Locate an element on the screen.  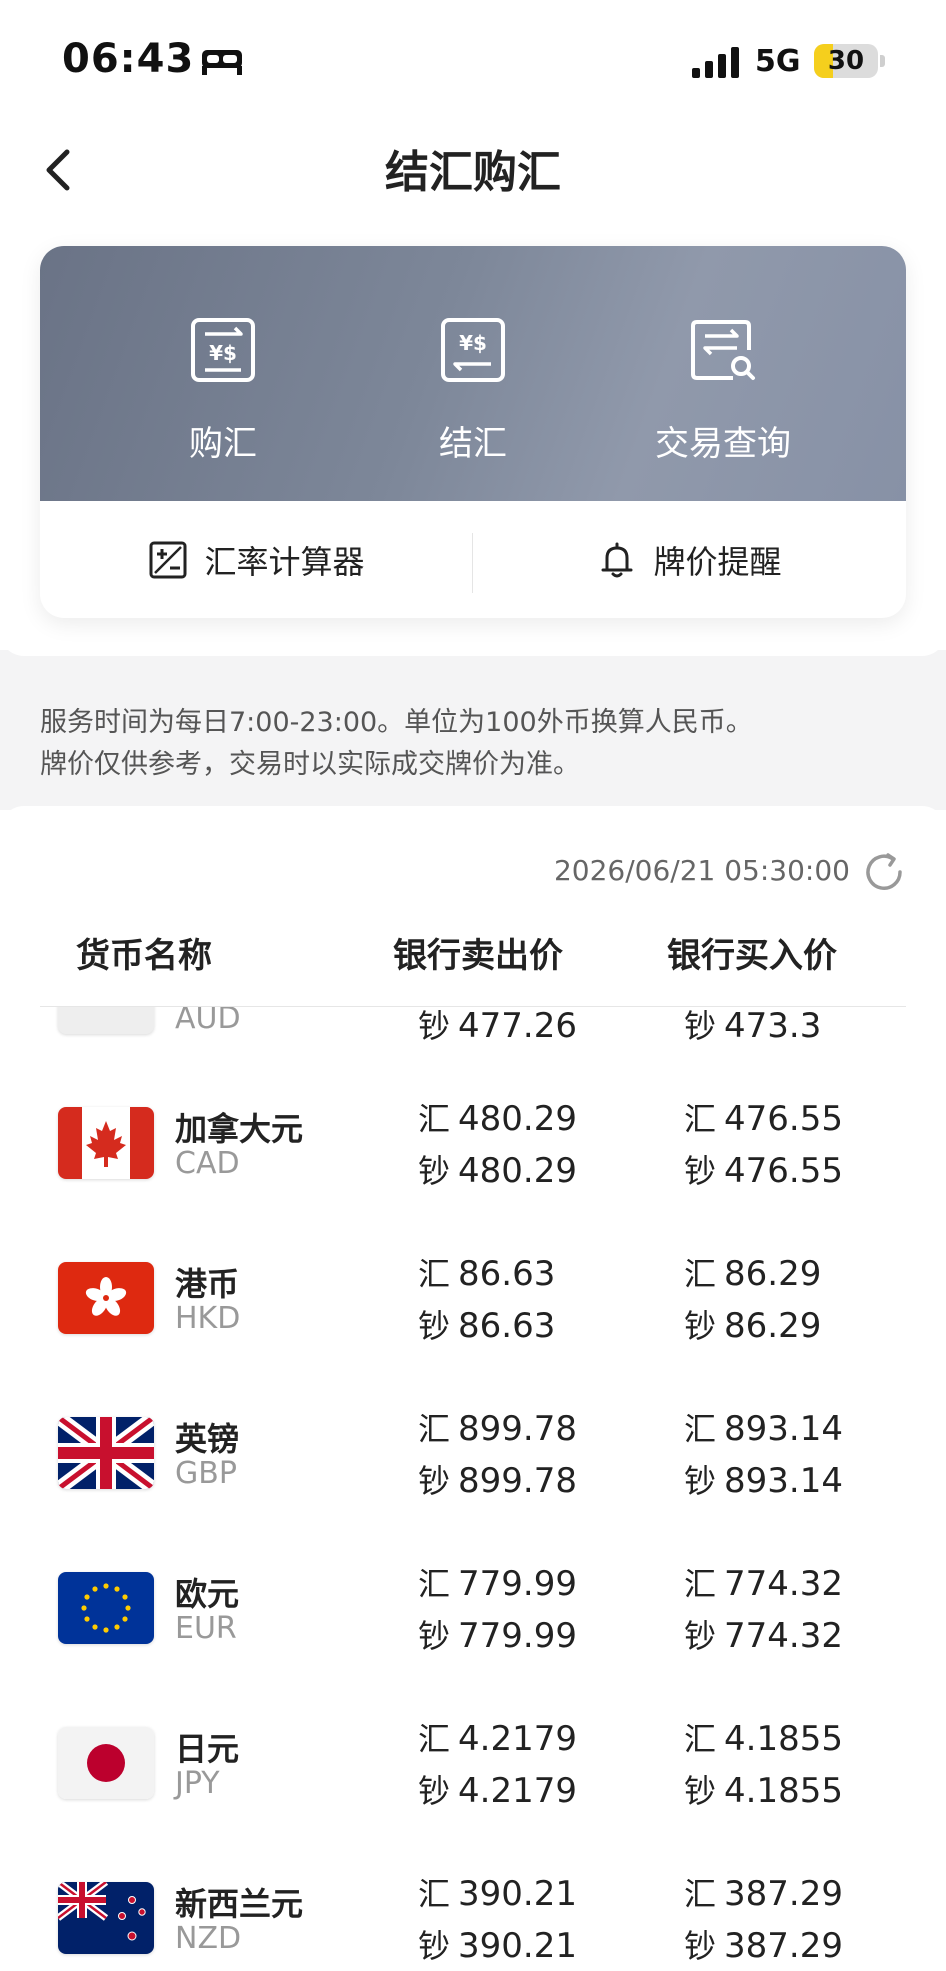
rate-row-cad: 加拿大元 CAD 汇 480.29 钞 480.29 汇 476.55 钞 476.55 is located at coordinates (473, 1159).